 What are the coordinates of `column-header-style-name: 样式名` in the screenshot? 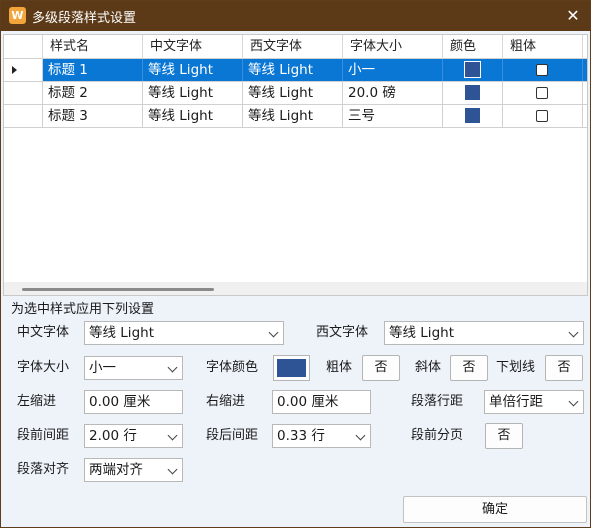 It's located at (93, 47).